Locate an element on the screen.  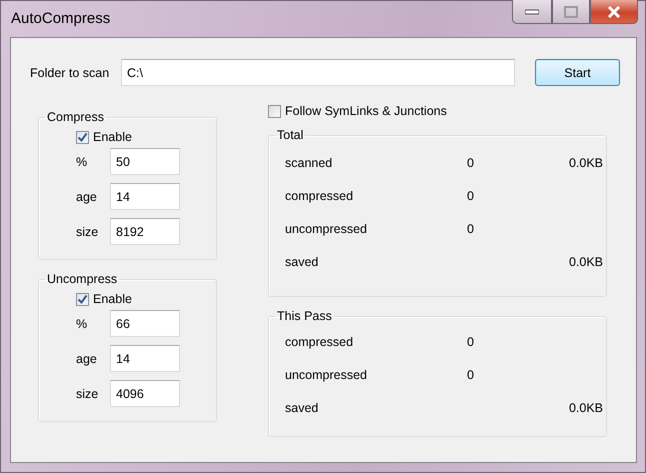
group-title: This Pass is located at coordinates (304, 316).